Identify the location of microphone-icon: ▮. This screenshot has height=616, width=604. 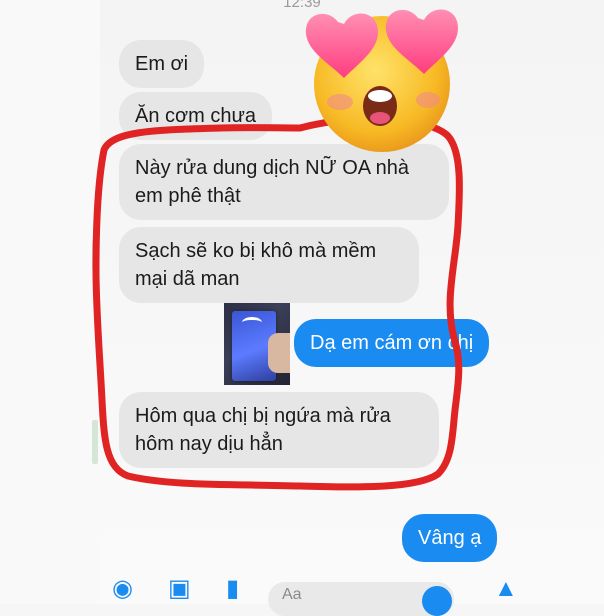
(232, 589).